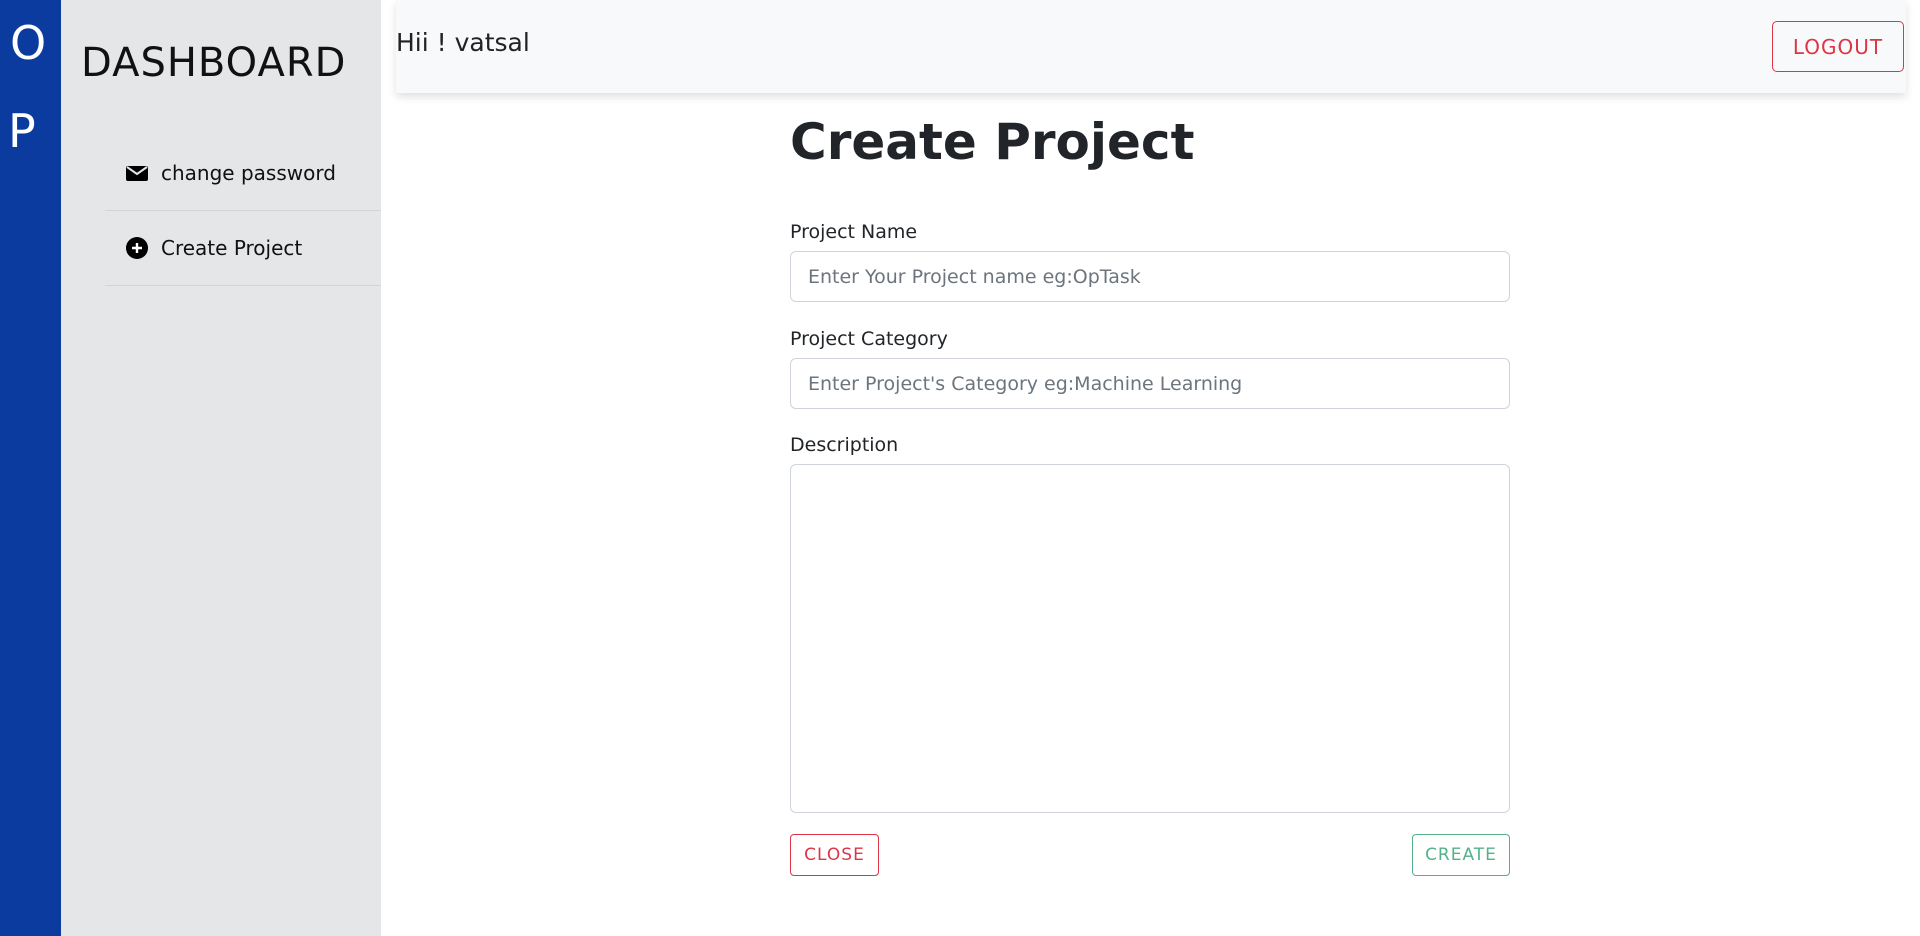 This screenshot has width=1920, height=936. I want to click on sidebar-title: DASHBOARD, so click(214, 63).